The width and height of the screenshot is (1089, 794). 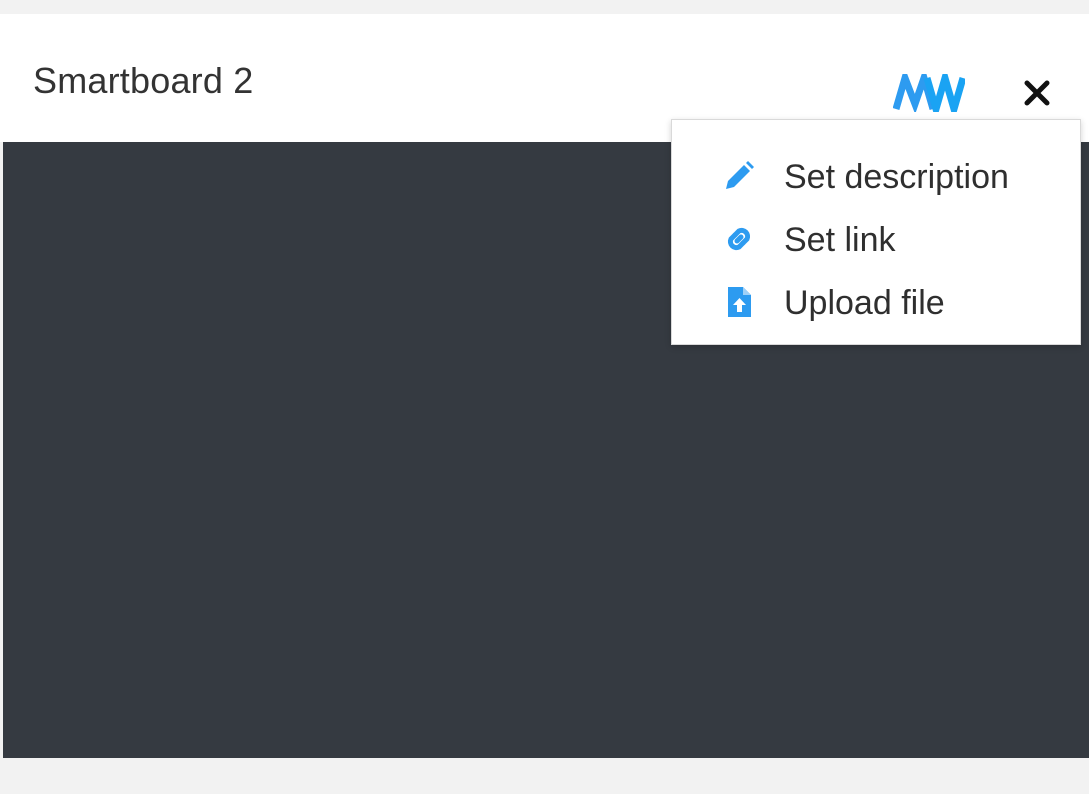 I want to click on menu-item-upload-file: Upload file, so click(x=876, y=300).